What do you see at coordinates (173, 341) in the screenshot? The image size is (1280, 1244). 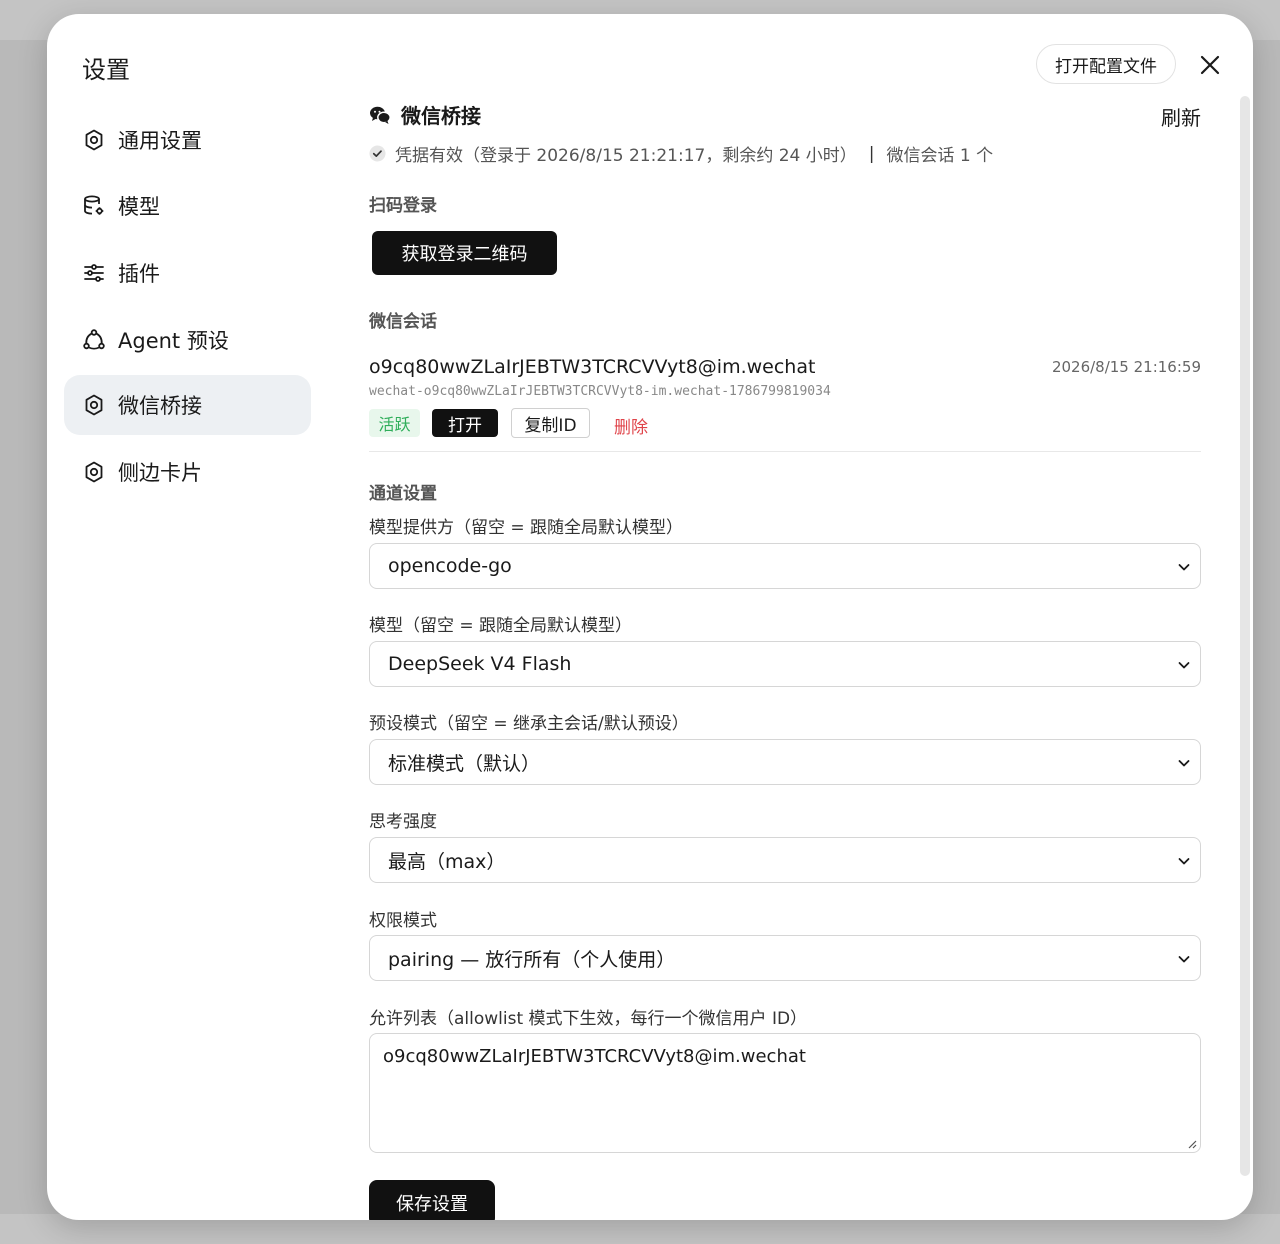 I see `sidebar-item-label: Agent 预设` at bounding box center [173, 341].